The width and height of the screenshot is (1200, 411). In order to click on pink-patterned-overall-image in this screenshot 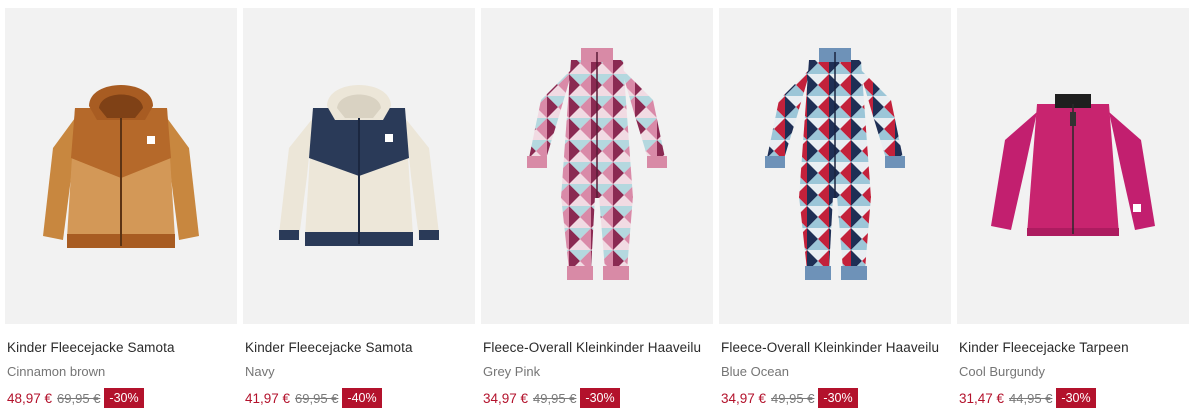, I will do `click(597, 164)`.